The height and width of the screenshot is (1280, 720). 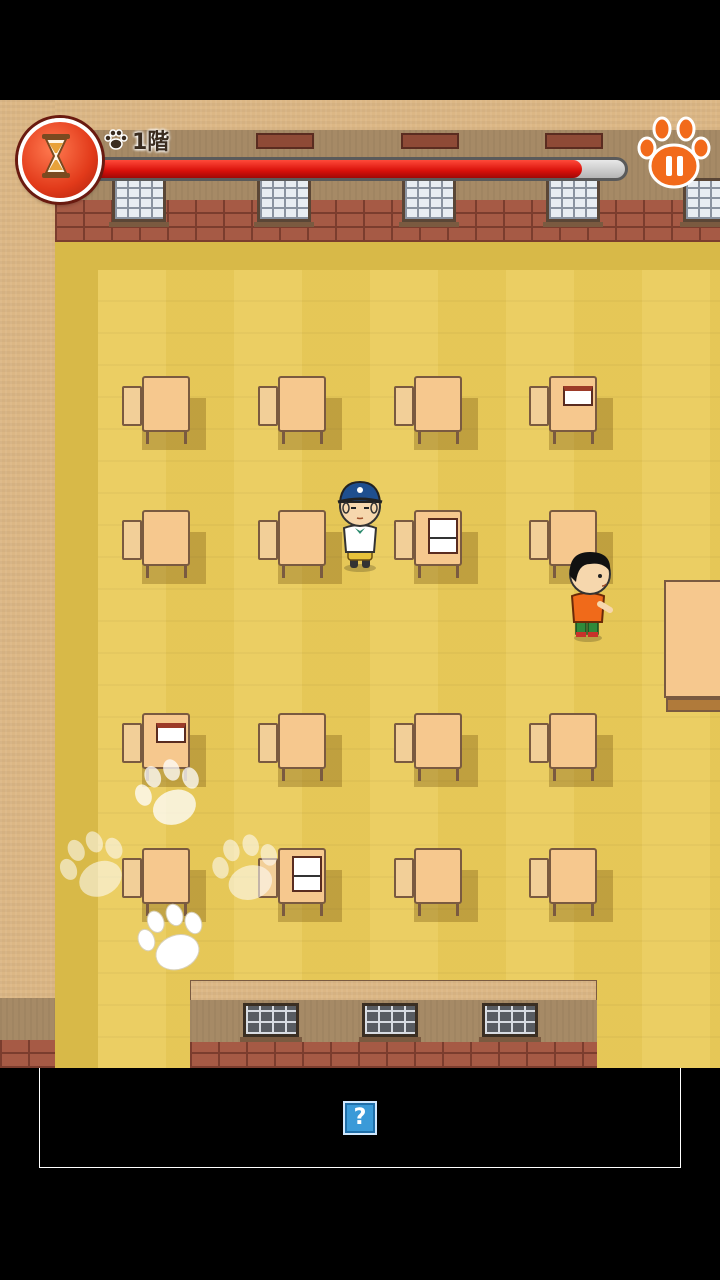 What do you see at coordinates (56, 156) in the screenshot?
I see `hourglass-icon` at bounding box center [56, 156].